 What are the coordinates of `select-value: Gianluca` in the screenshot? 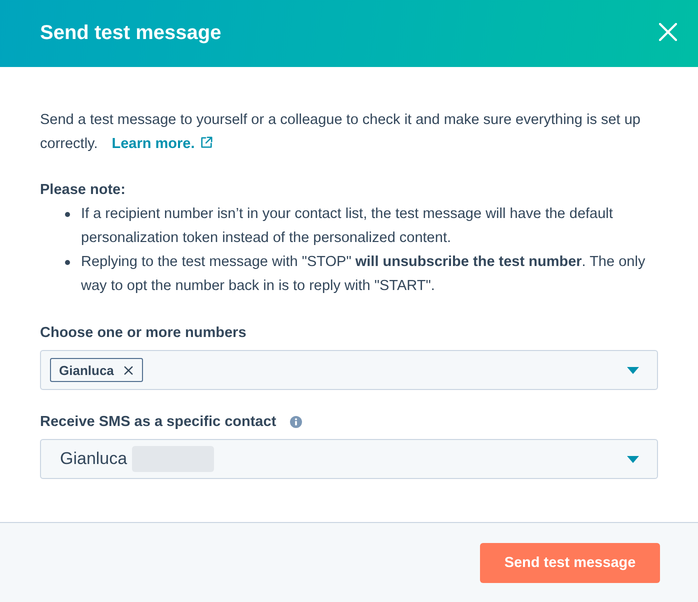 It's located at (94, 459).